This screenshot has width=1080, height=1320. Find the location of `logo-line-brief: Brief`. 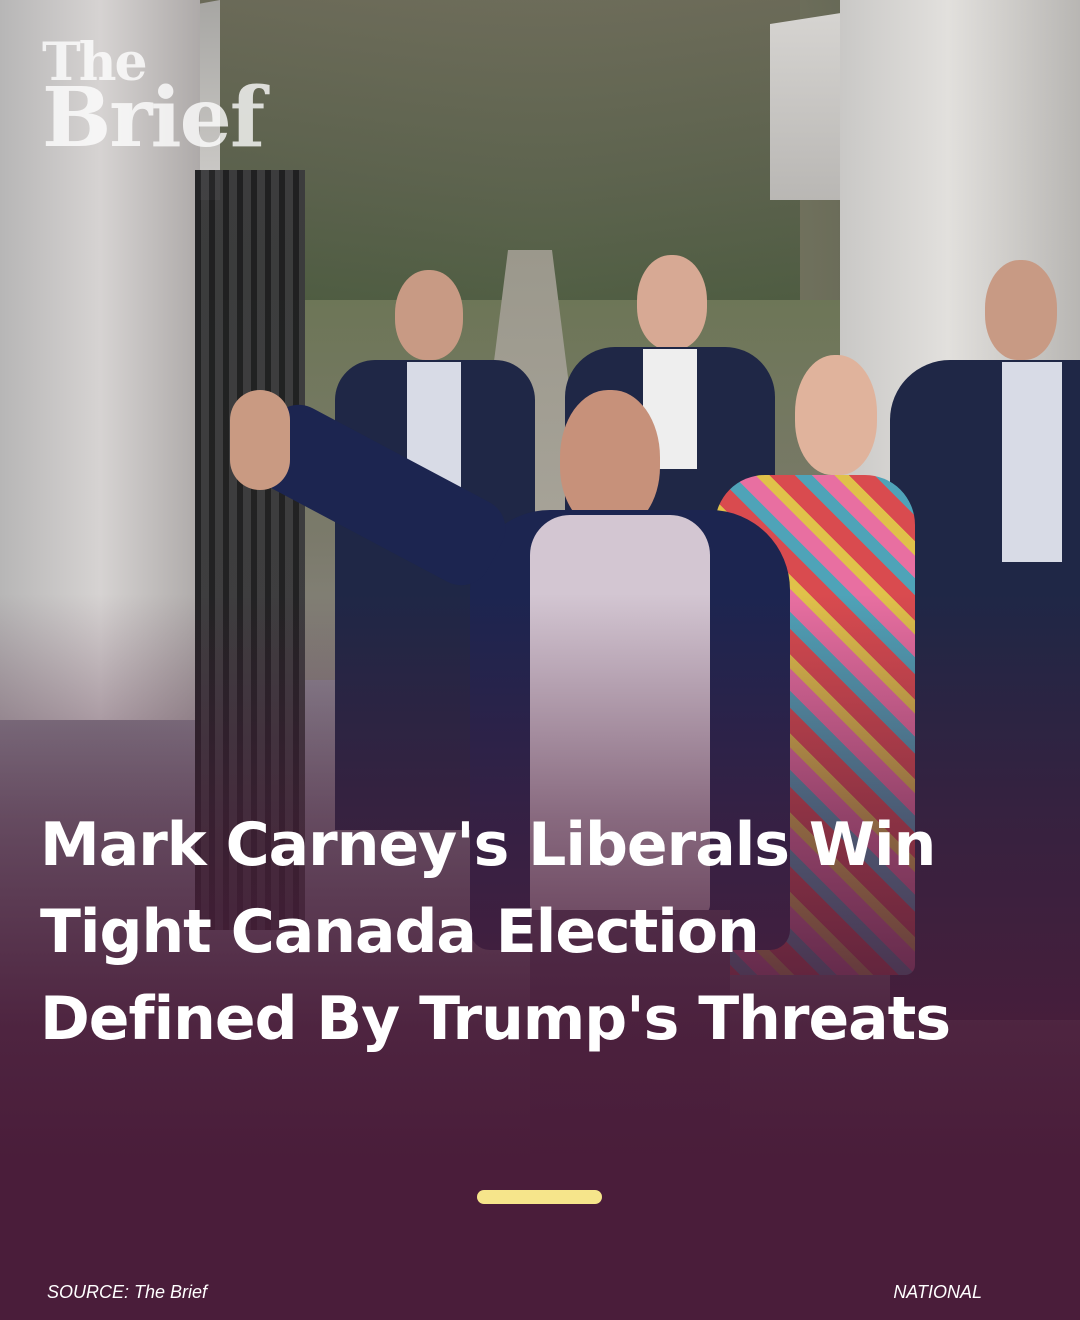

logo-line-brief: Brief is located at coordinates (153, 117).